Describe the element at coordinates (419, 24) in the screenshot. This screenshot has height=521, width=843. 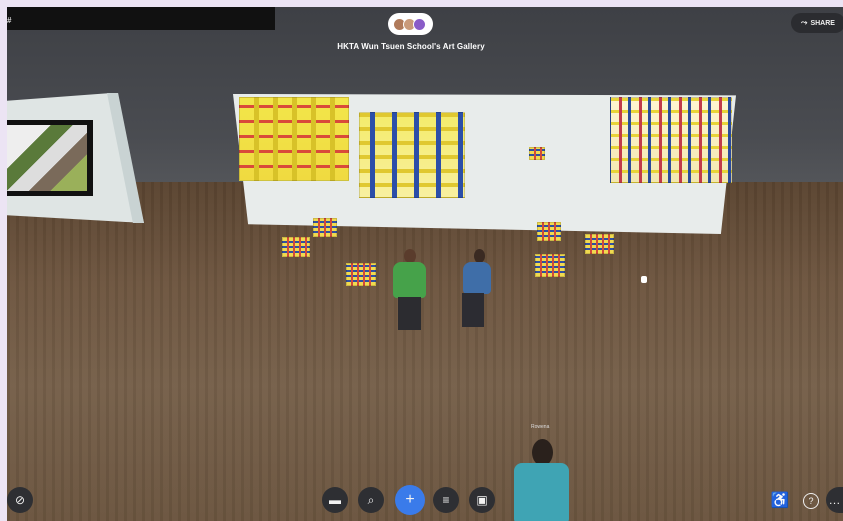
I see `participant-avatar` at that location.